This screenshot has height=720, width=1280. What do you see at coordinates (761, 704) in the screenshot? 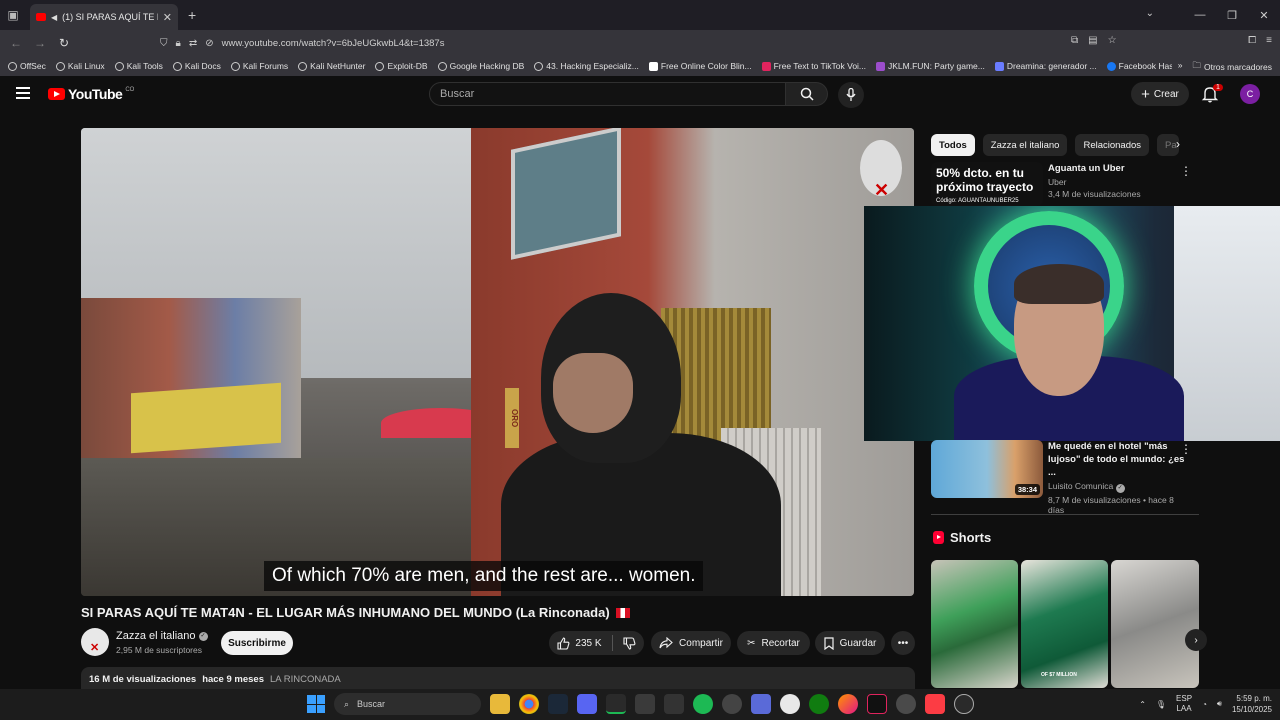
I see `webcam-app-icon` at bounding box center [761, 704].